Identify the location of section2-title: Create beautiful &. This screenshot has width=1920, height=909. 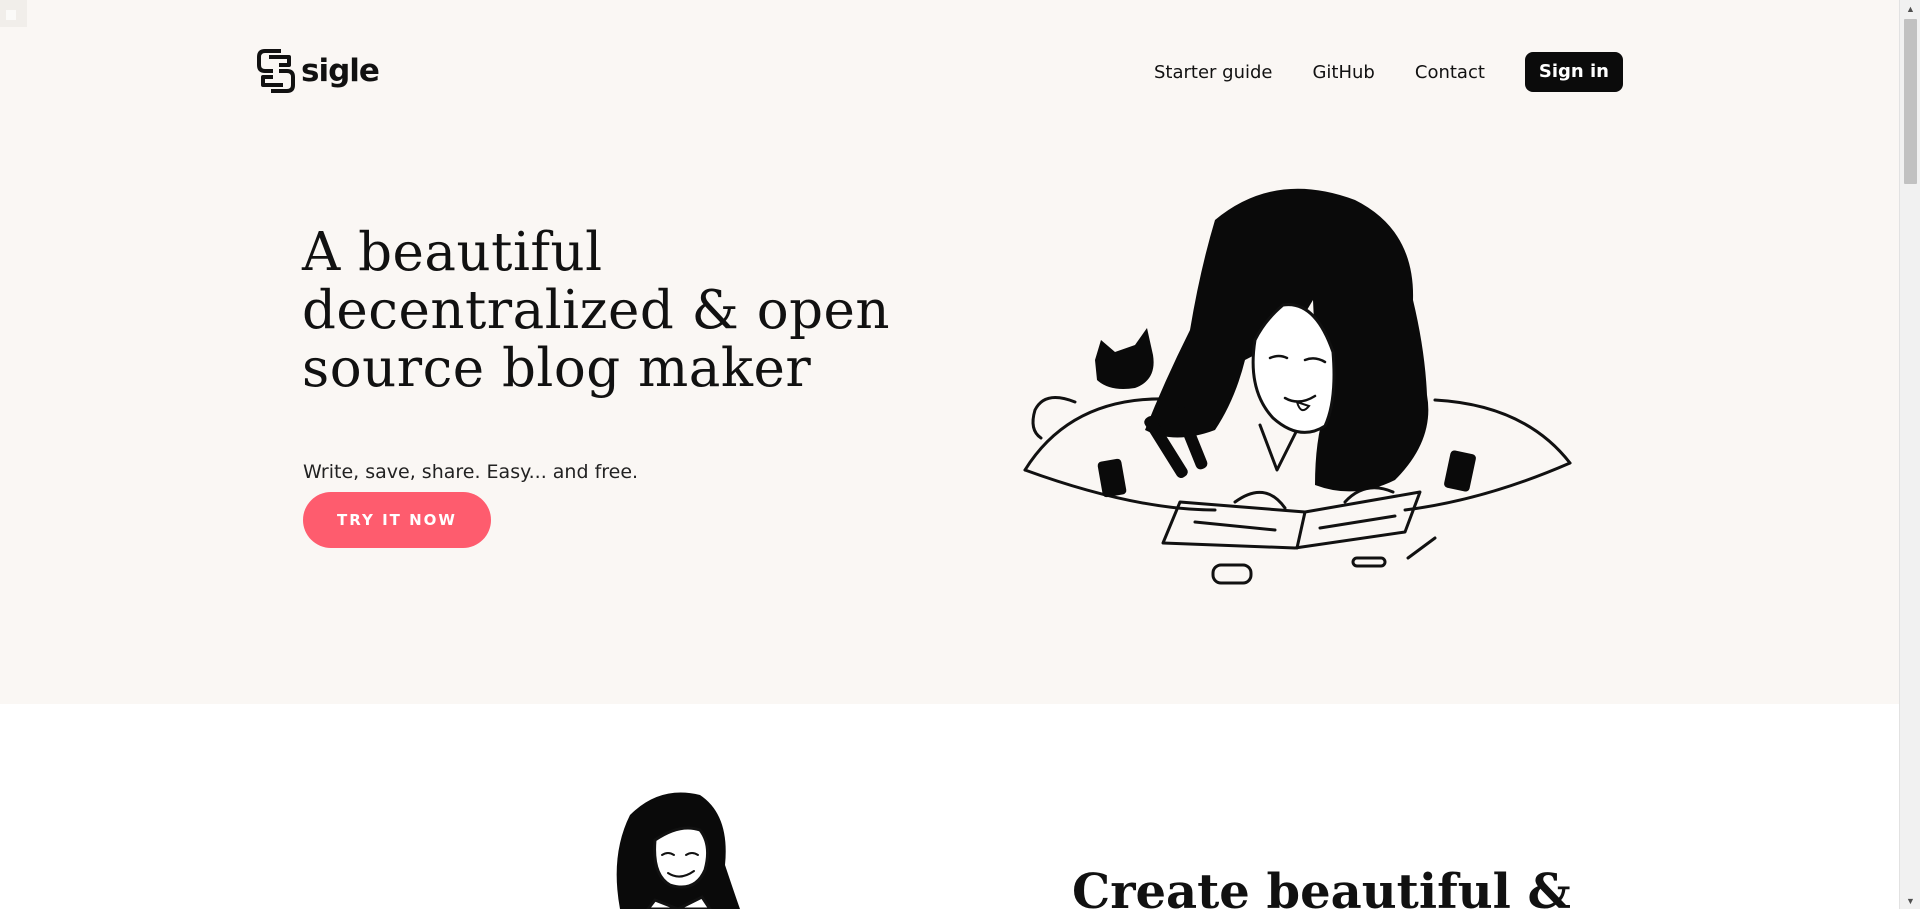
(1321, 886).